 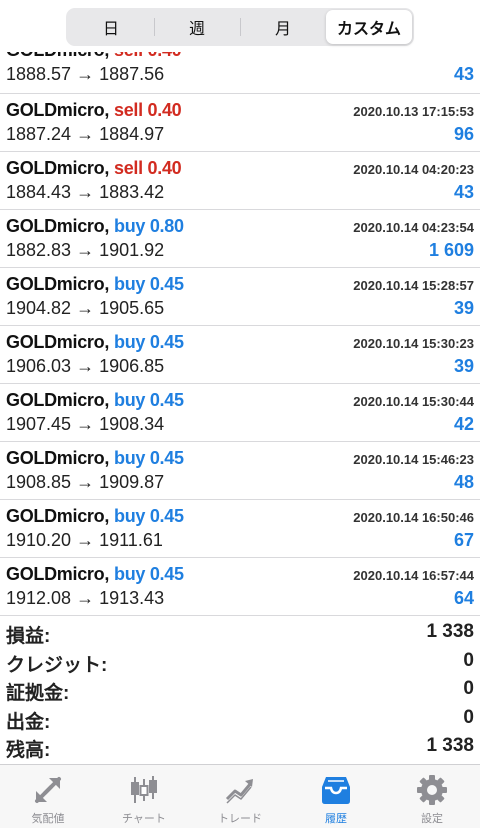 What do you see at coordinates (463, 482) in the screenshot?
I see `trade-profit: 48` at bounding box center [463, 482].